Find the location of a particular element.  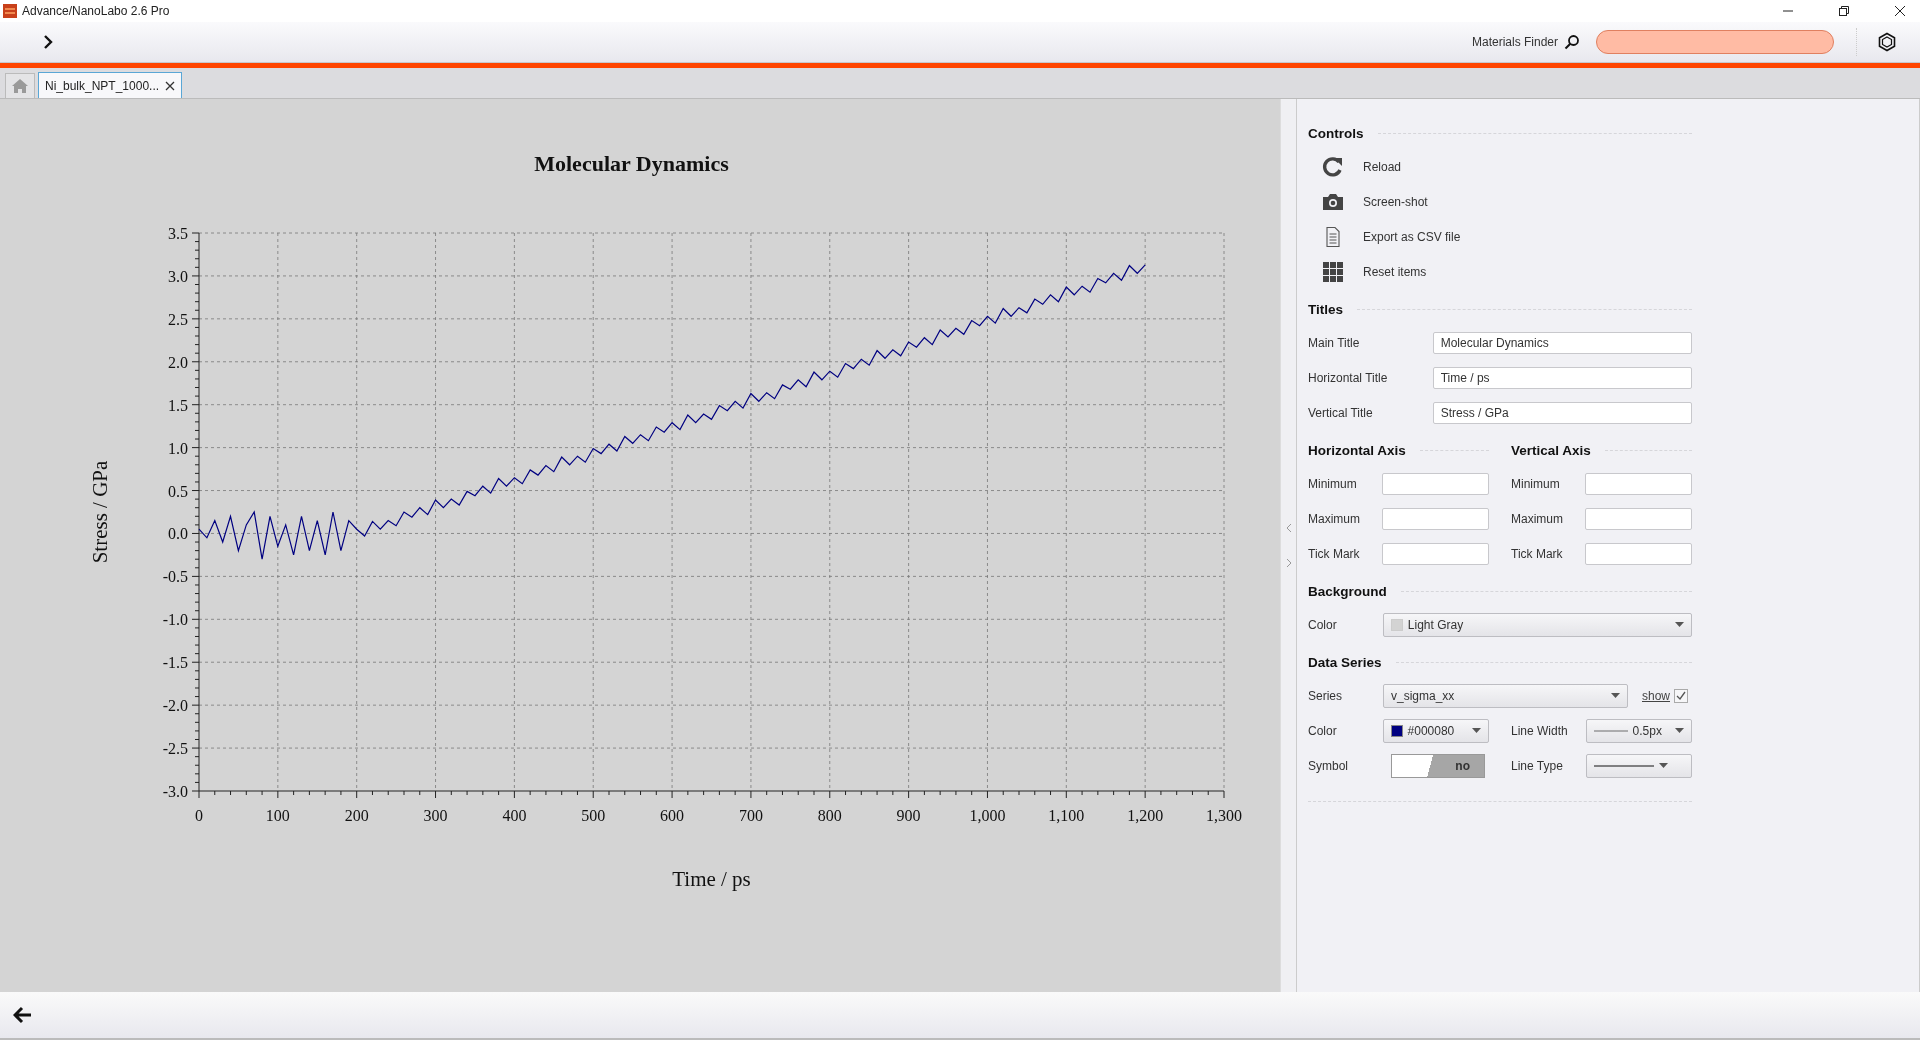

field-label: Series is located at coordinates (1325, 695).